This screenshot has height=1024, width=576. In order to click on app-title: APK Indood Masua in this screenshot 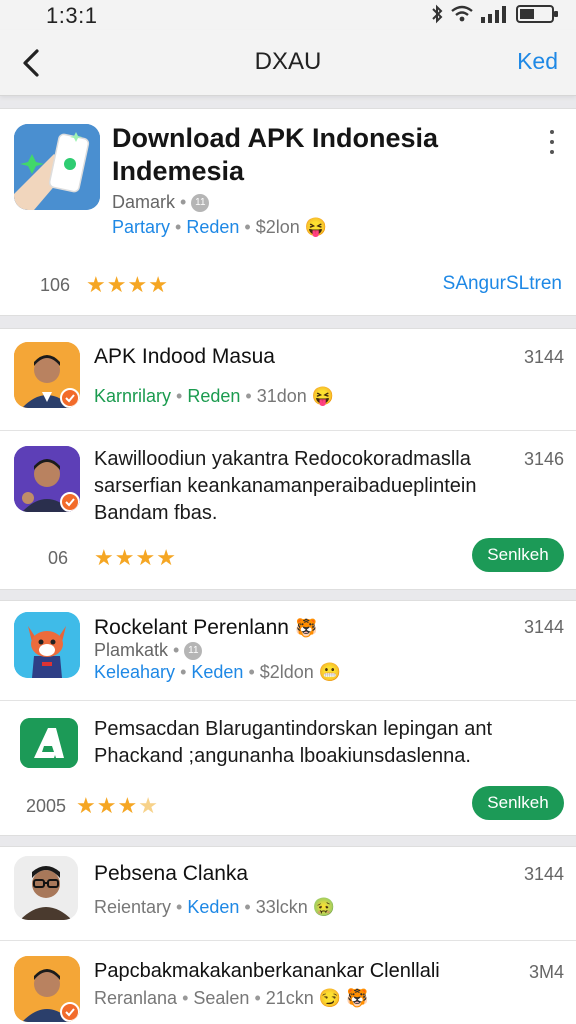, I will do `click(184, 357)`.